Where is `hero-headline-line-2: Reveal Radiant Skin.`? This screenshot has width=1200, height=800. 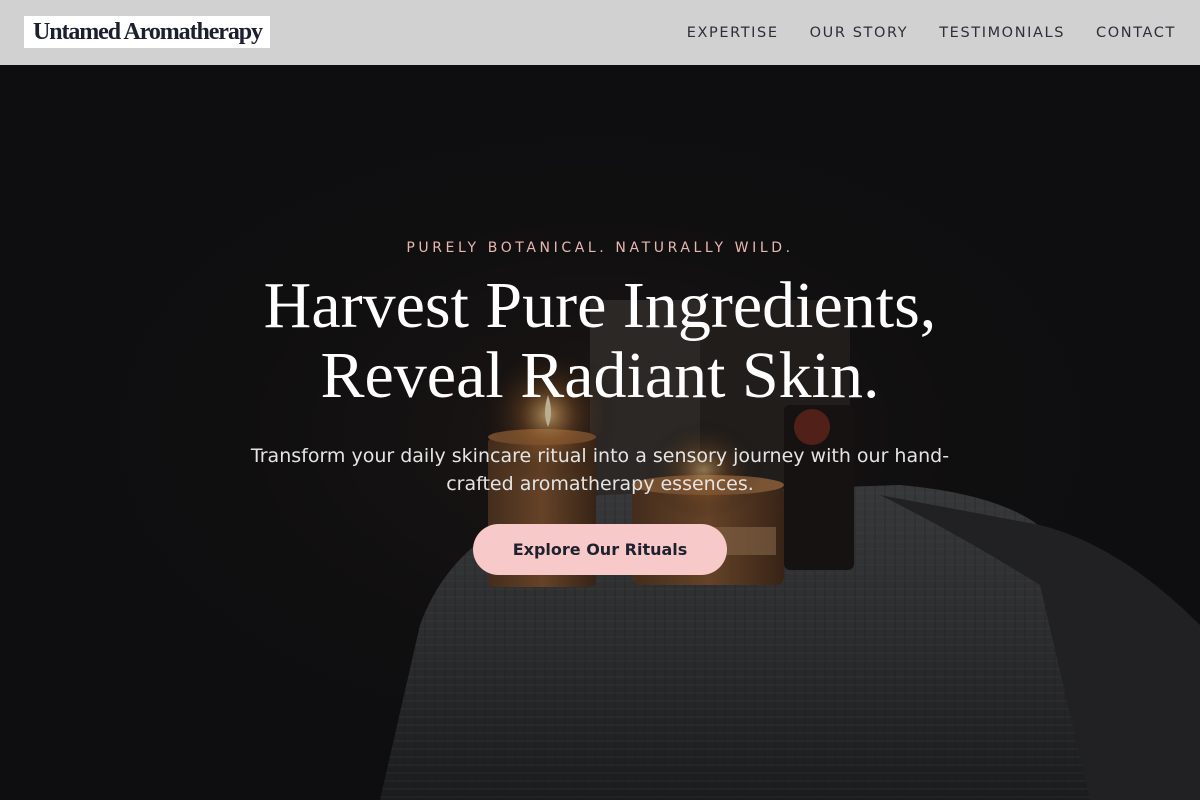 hero-headline-line-2: Reveal Radiant Skin. is located at coordinates (600, 375).